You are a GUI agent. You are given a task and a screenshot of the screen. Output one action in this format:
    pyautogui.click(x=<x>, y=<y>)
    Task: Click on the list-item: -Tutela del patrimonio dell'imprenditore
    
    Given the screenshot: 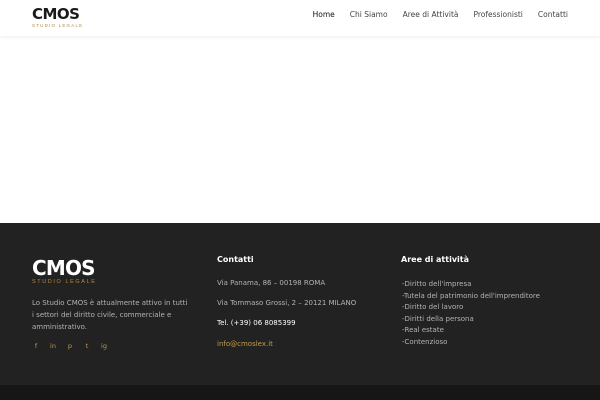 What is the action you would take?
    pyautogui.click(x=471, y=297)
    